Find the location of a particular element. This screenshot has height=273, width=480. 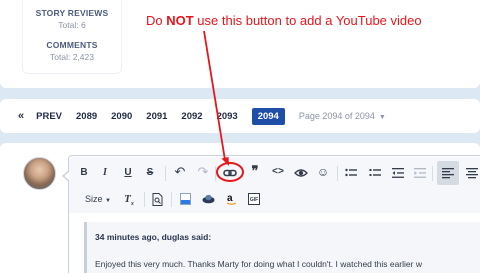

amazon-button: a is located at coordinates (231, 199).